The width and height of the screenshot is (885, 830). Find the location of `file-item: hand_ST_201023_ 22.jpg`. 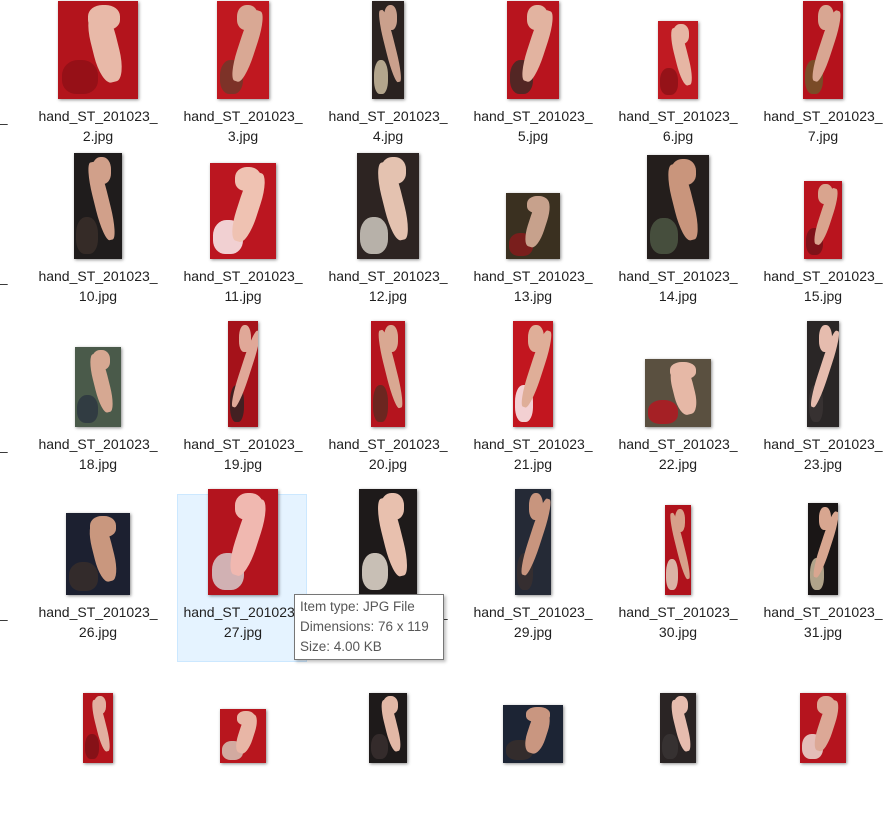

file-item: hand_ST_201023_ 22.jpg is located at coordinates (677, 410).